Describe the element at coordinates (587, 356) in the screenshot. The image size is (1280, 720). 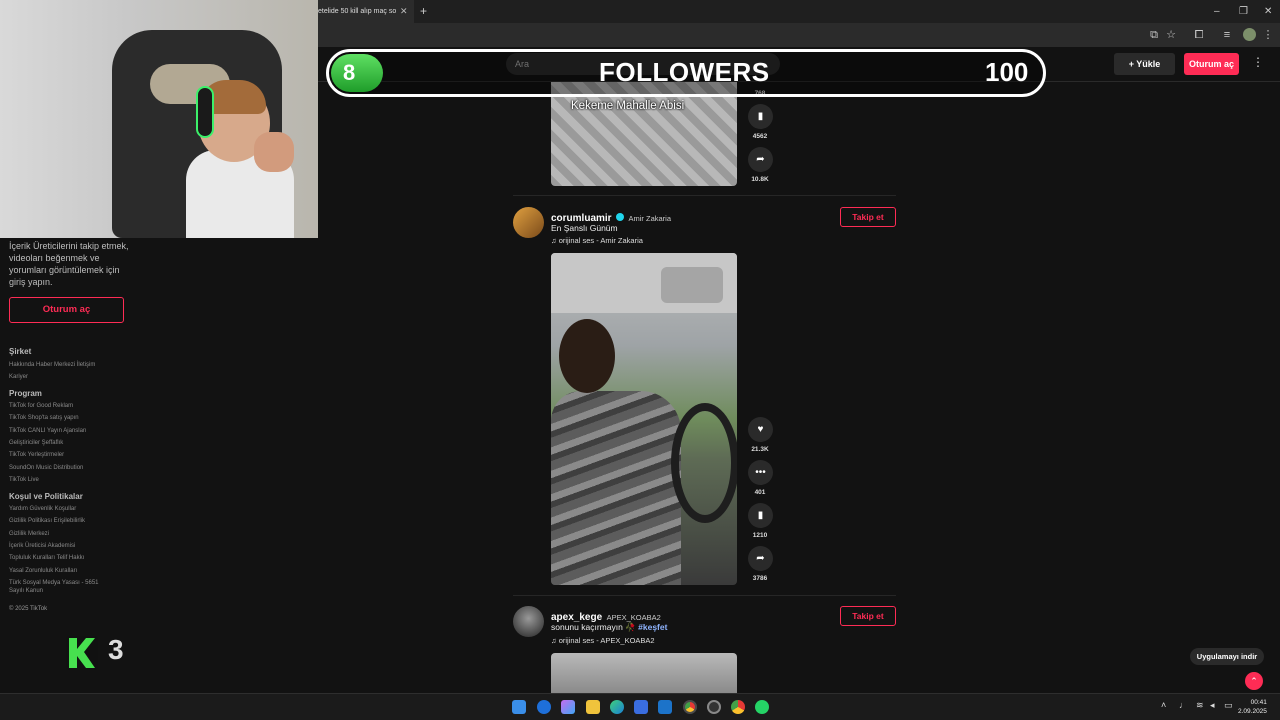
I see `man-head` at that location.